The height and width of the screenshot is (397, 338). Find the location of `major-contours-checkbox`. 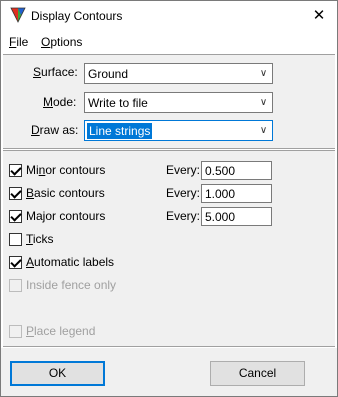

major-contours-checkbox is located at coordinates (15, 216).